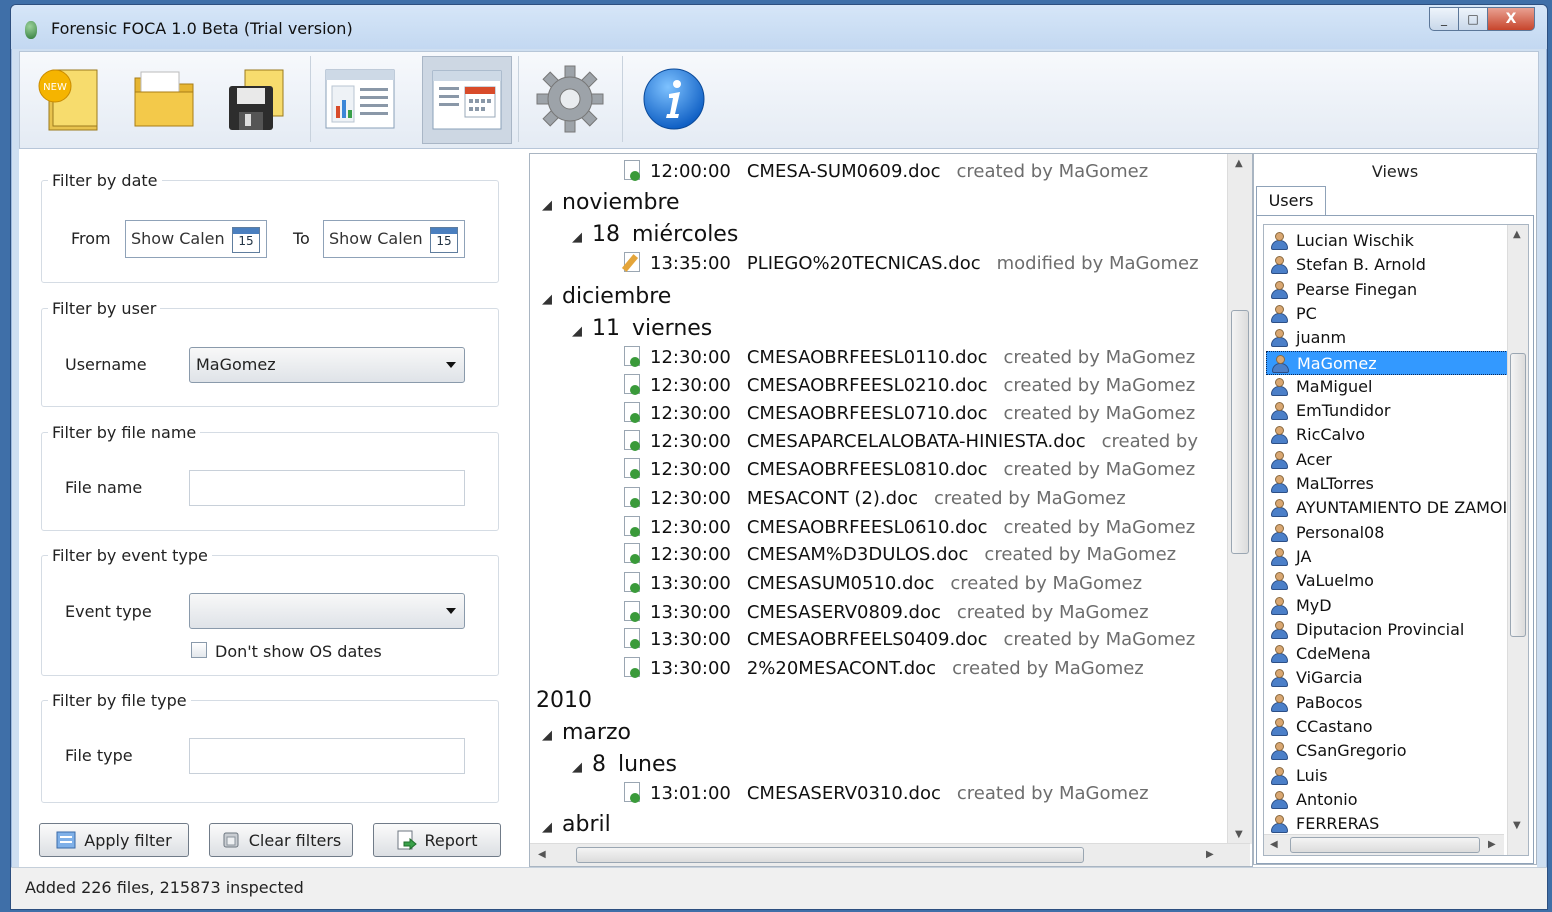 Image resolution: width=1552 pixels, height=912 pixels. I want to click on user-list-item: AYUNTAMIENTO DE ZAMOI, so click(1394, 508).